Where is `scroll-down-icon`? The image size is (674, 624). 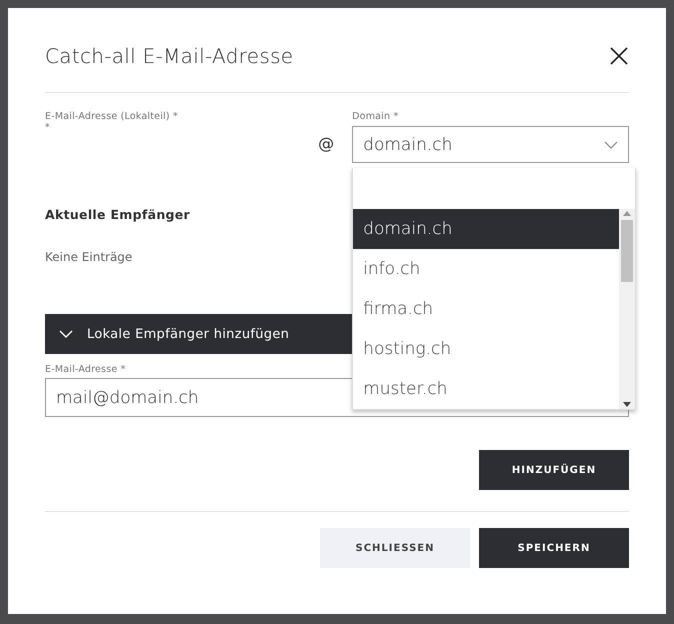 scroll-down-icon is located at coordinates (627, 404).